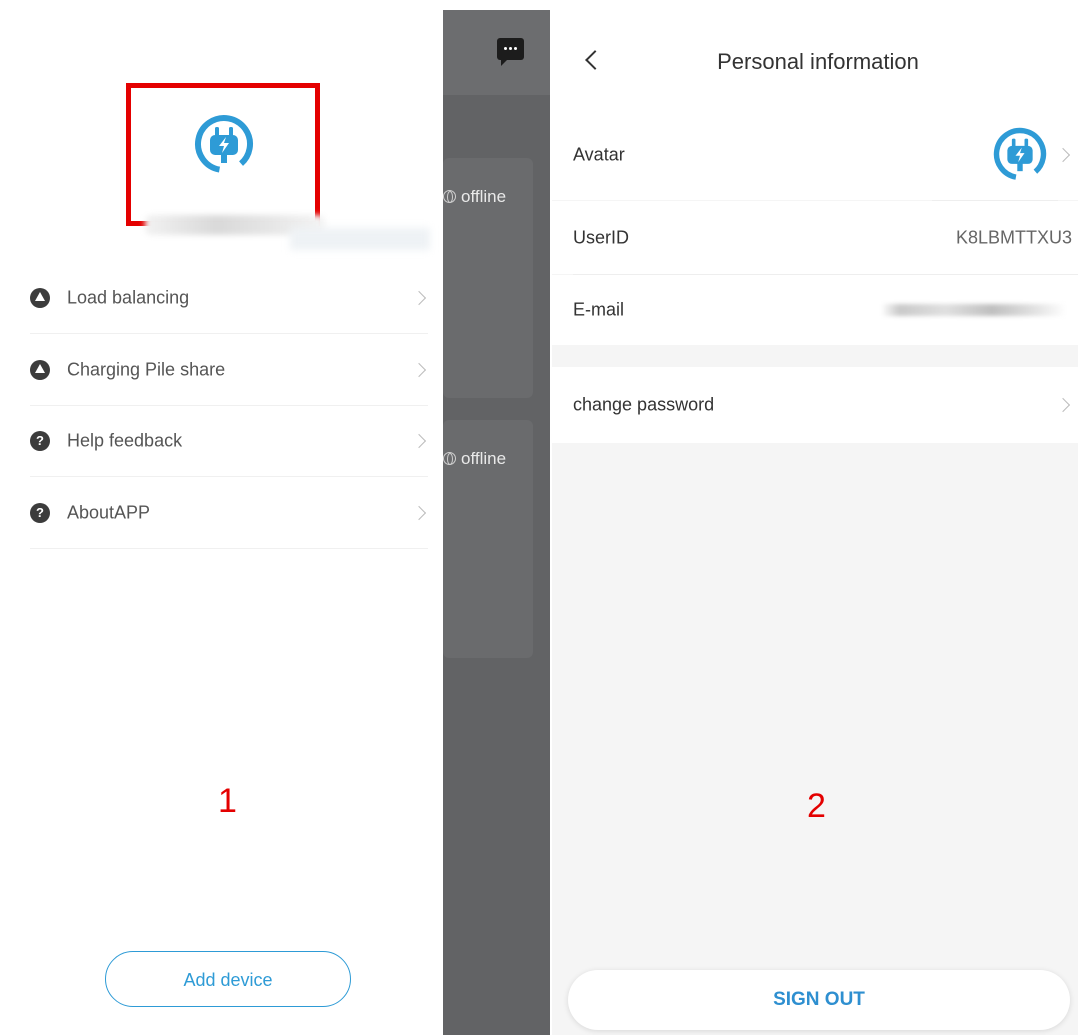 The width and height of the screenshot is (1078, 1035). I want to click on menu-item-charging-pile-share: Charging Pile share, so click(229, 370).